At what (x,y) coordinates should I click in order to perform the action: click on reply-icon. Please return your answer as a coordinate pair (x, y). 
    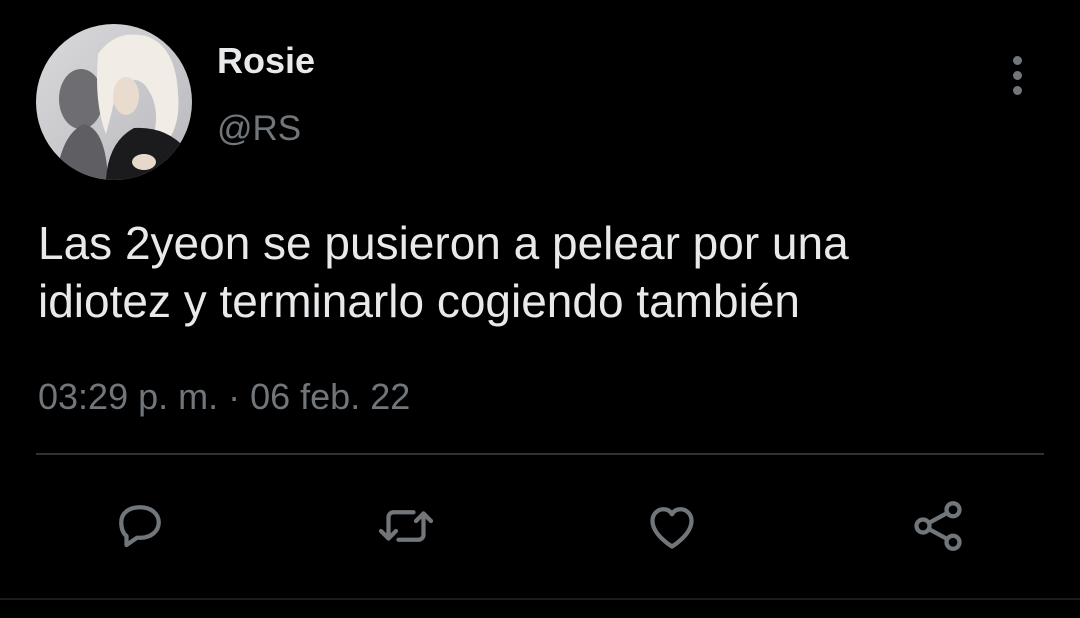
    Looking at the image, I should click on (140, 526).